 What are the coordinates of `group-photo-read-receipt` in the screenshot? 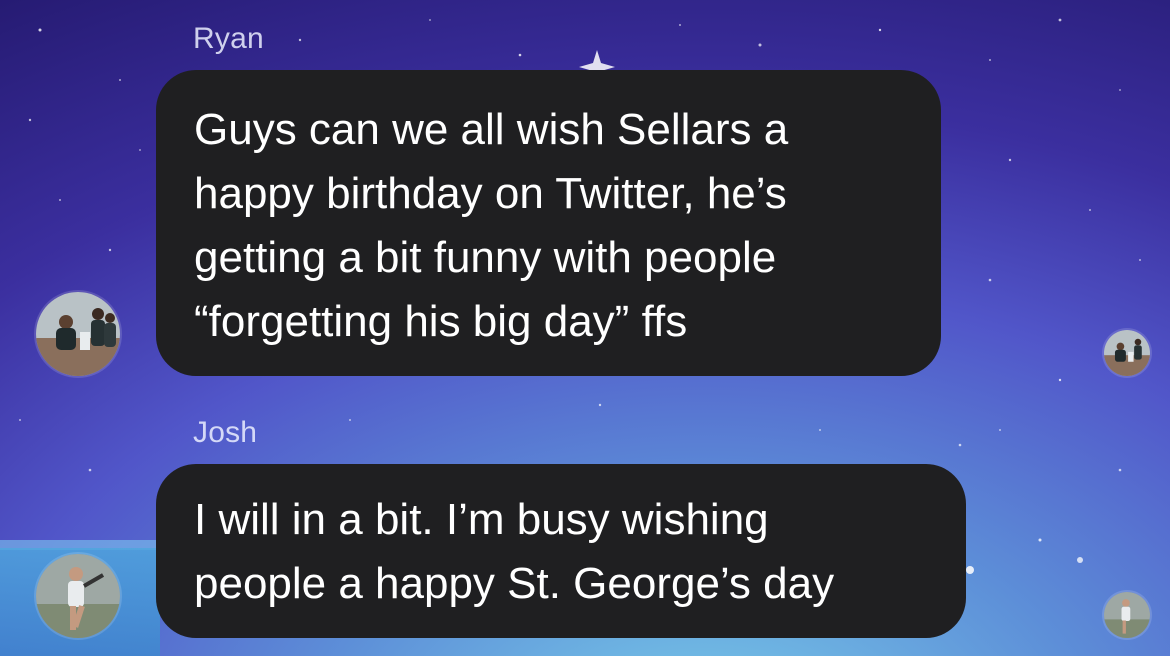 It's located at (1127, 353).